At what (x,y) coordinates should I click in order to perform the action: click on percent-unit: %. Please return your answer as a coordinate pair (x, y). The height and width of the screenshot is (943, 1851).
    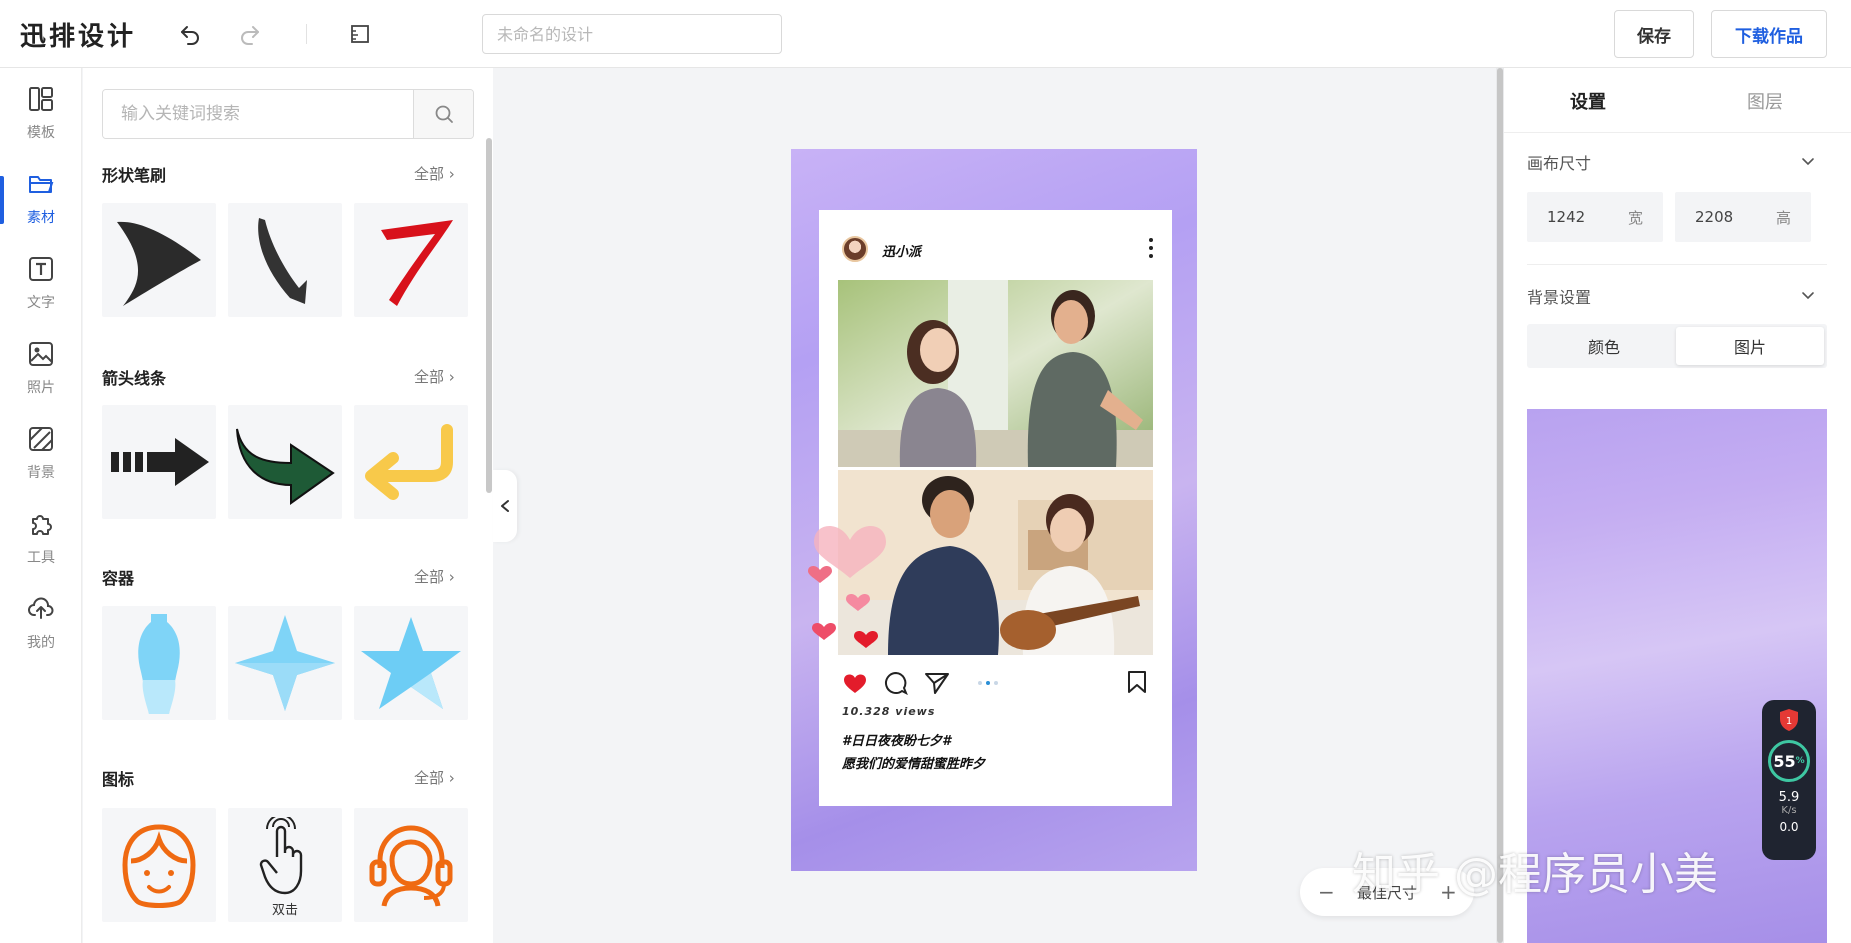
    Looking at the image, I should click on (1800, 761).